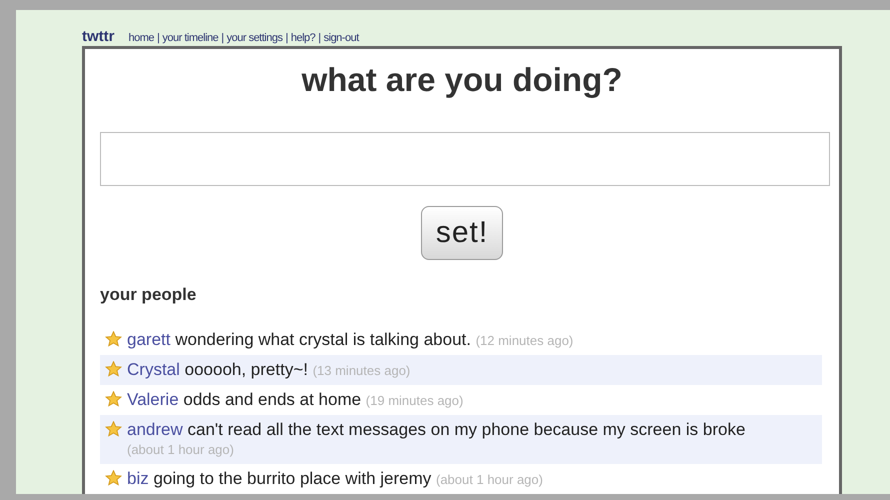 The height and width of the screenshot is (500, 890). Describe the element at coordinates (462, 79) in the screenshot. I see `page-heading: what are you doing?` at that location.